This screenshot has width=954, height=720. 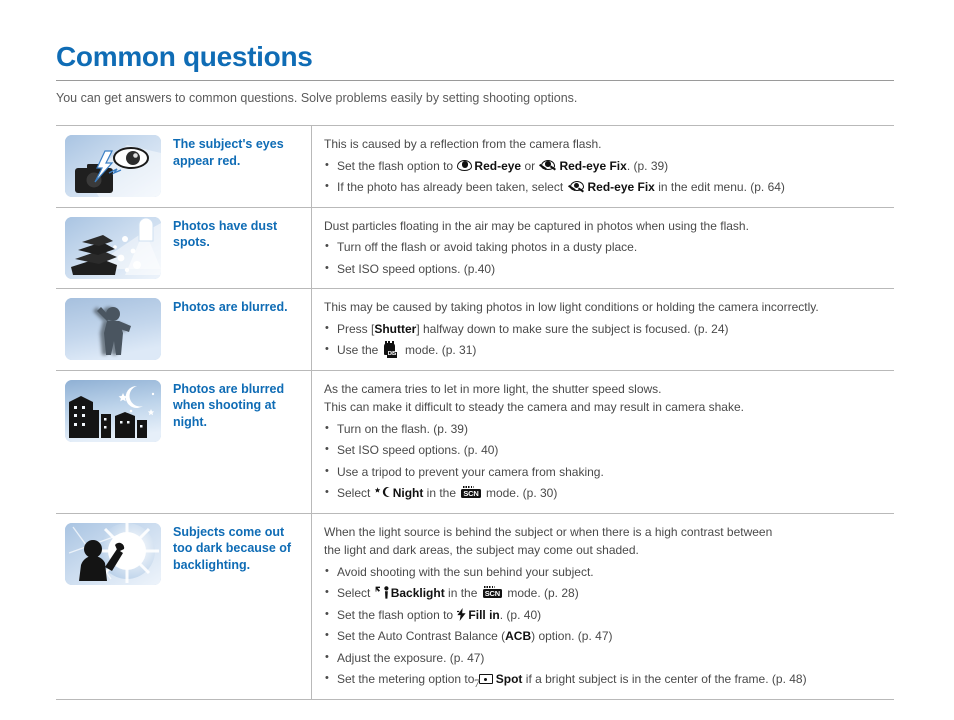 I want to click on dust-spots-illustration, so click(x=112, y=247).